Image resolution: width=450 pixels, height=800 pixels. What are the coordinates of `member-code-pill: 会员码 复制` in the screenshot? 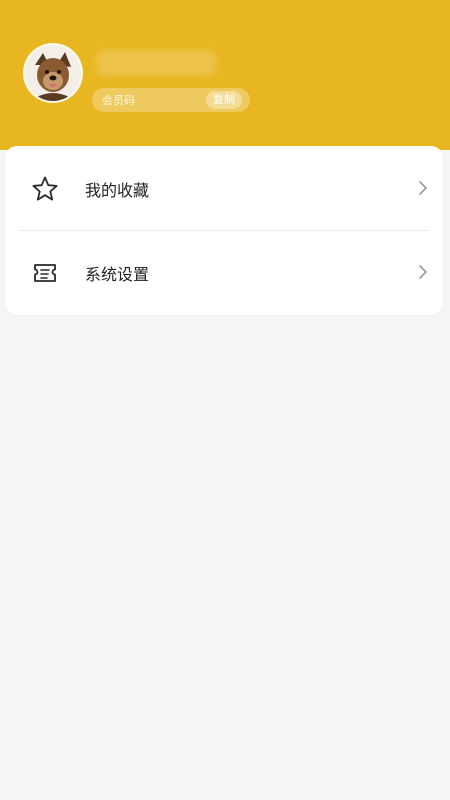 It's located at (171, 100).